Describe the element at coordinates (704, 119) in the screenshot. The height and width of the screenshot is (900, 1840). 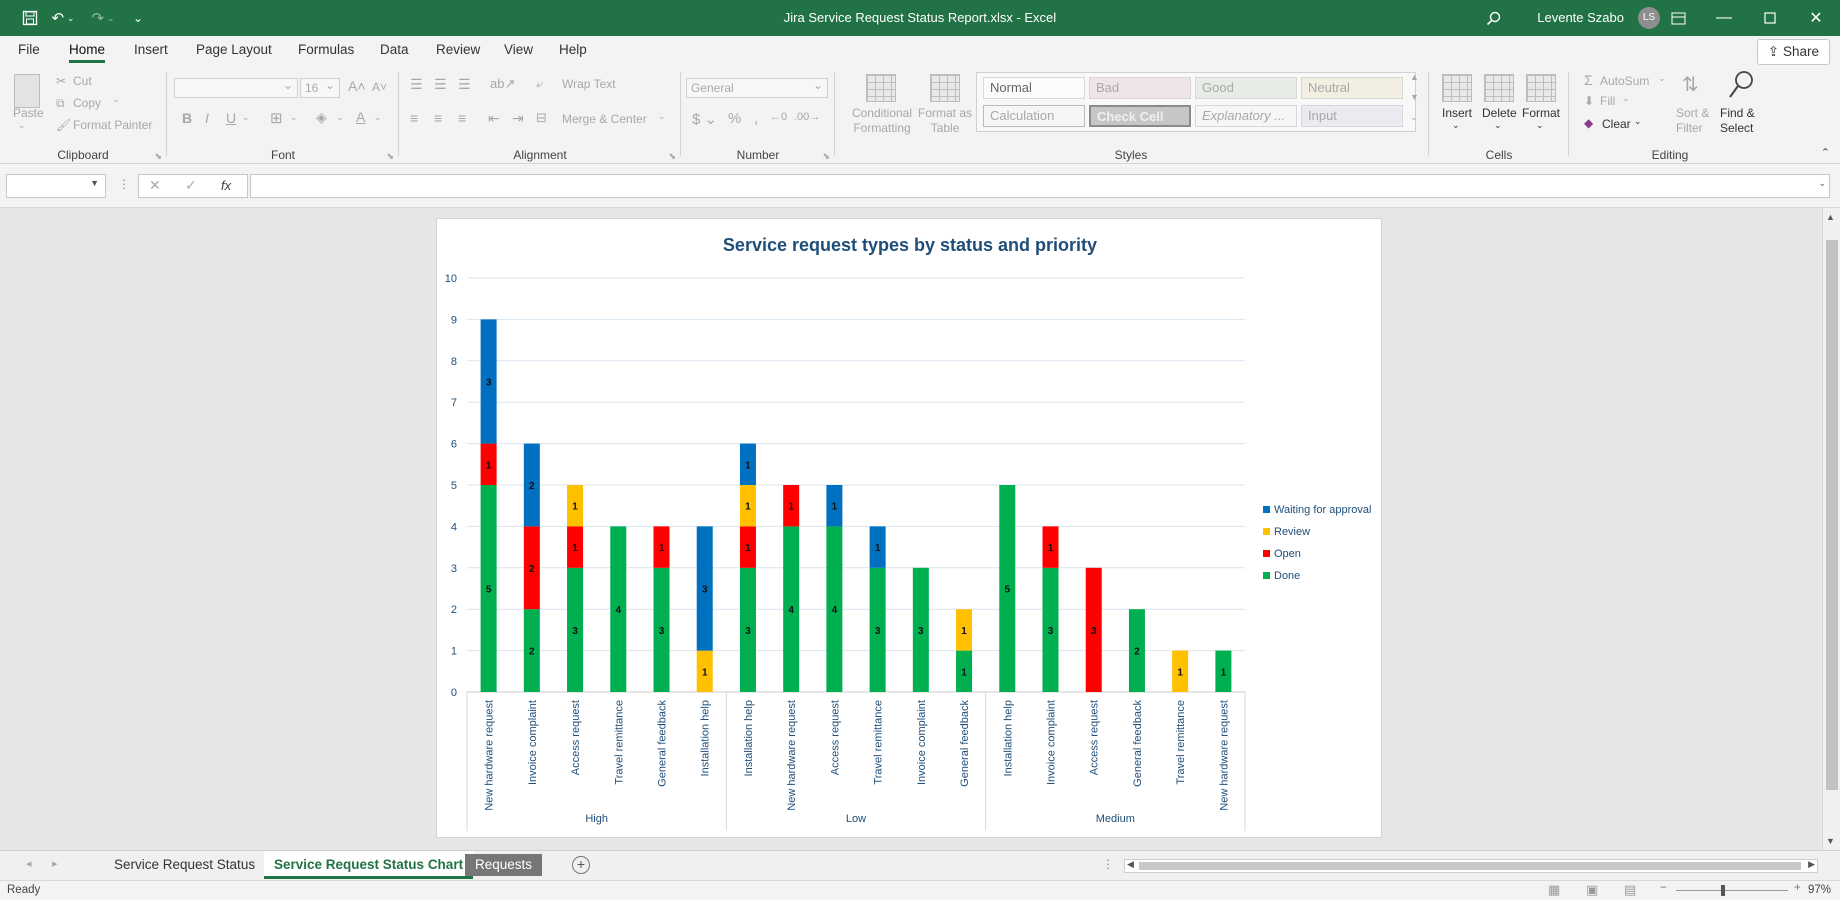
I see `currency-icon: $ ⌄` at that location.